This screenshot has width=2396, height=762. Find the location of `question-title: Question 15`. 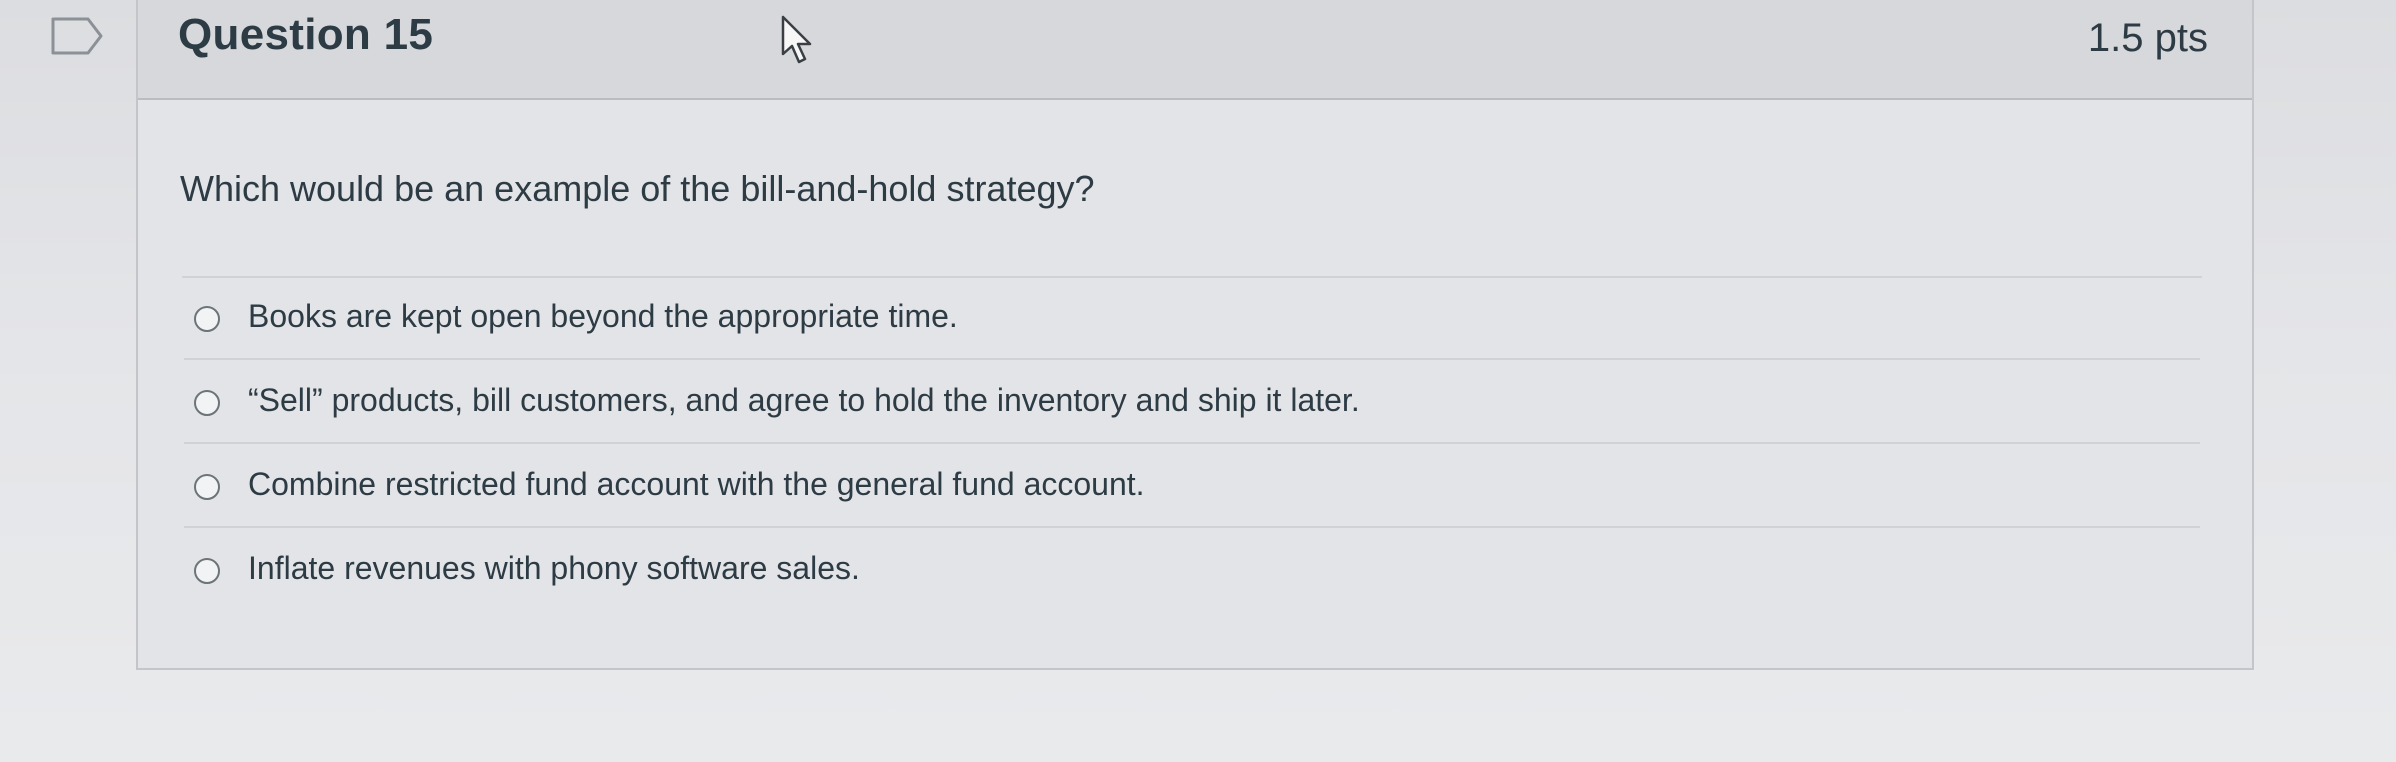

question-title: Question 15 is located at coordinates (306, 34).